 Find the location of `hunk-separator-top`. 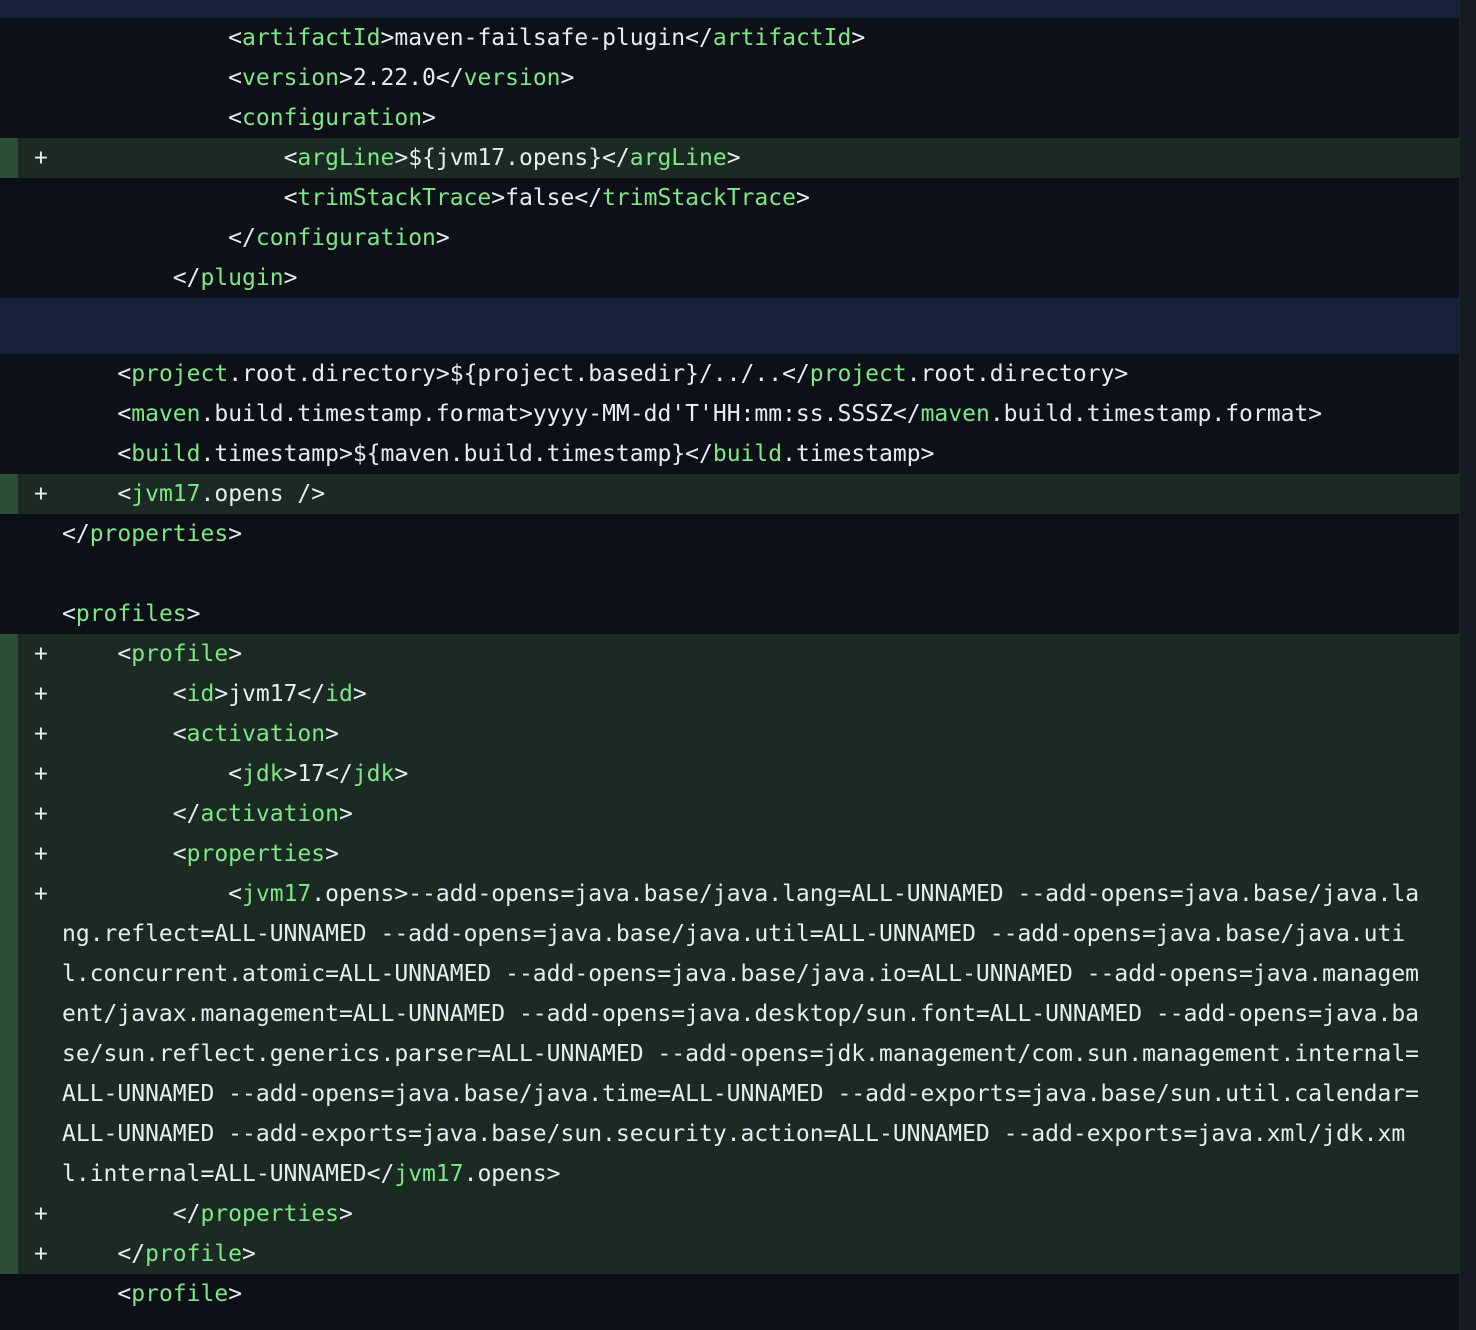

hunk-separator-top is located at coordinates (730, 9).